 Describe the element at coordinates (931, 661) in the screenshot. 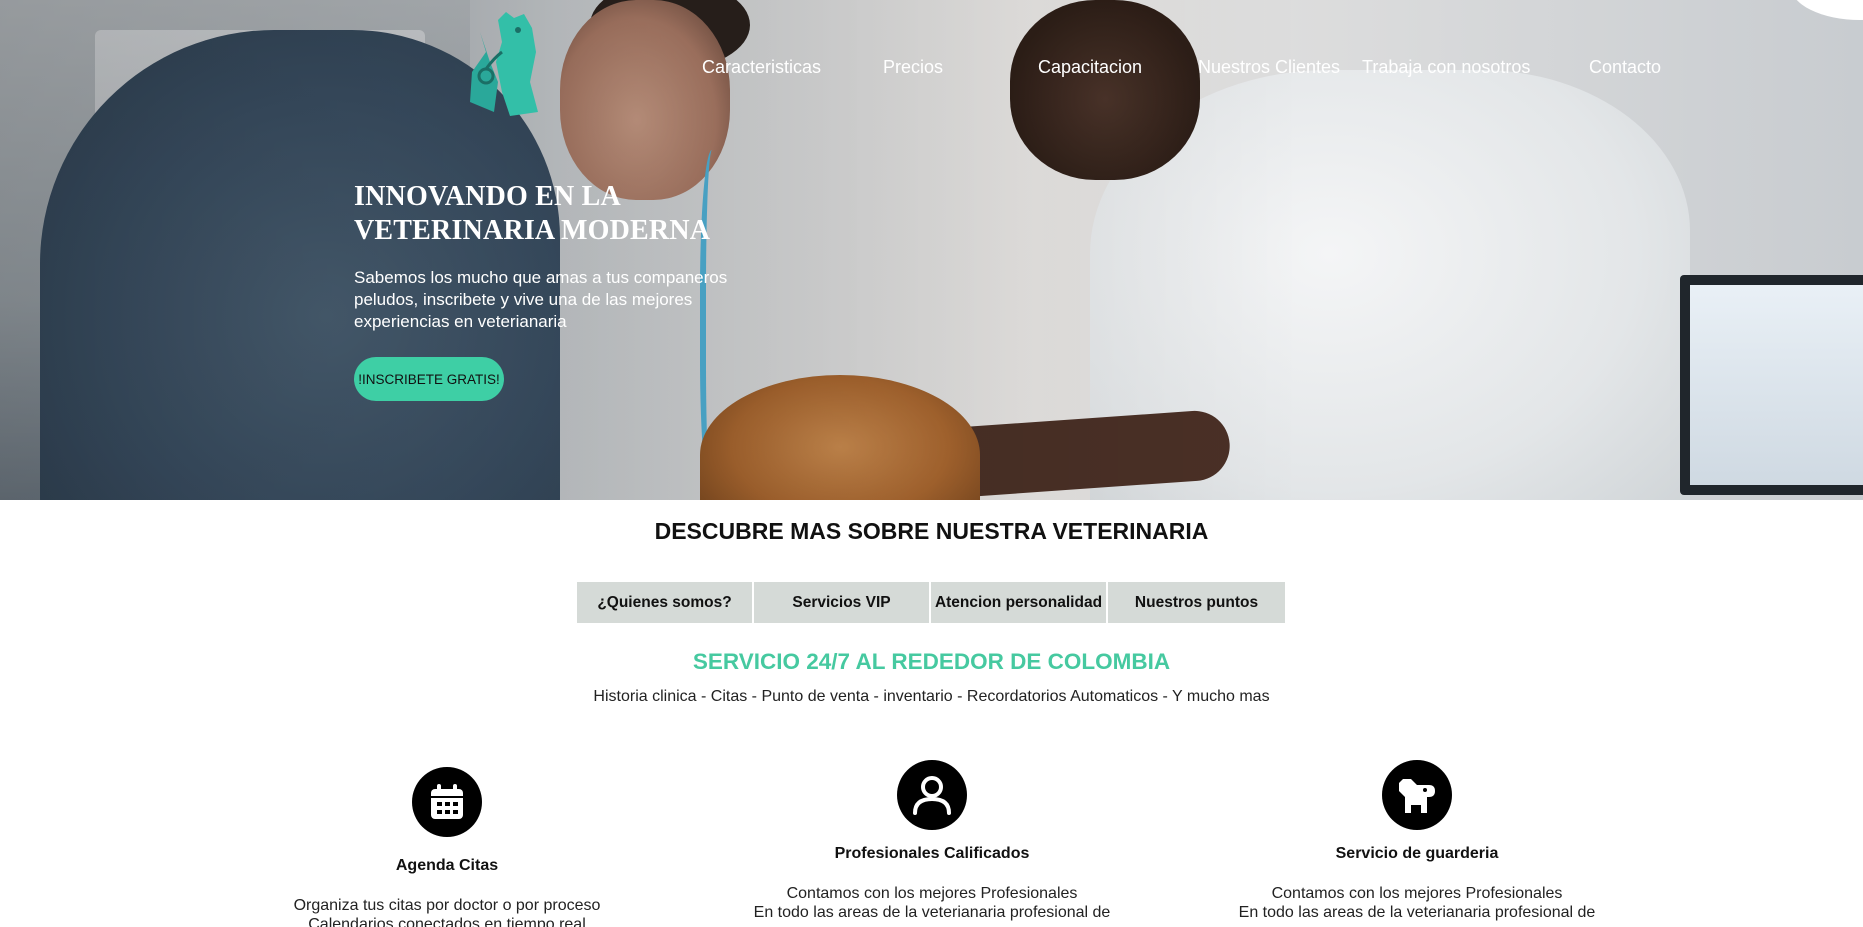

I see `service-title: SERVICIO 24/7 AL REDEDOR DE COLOMBIA` at that location.